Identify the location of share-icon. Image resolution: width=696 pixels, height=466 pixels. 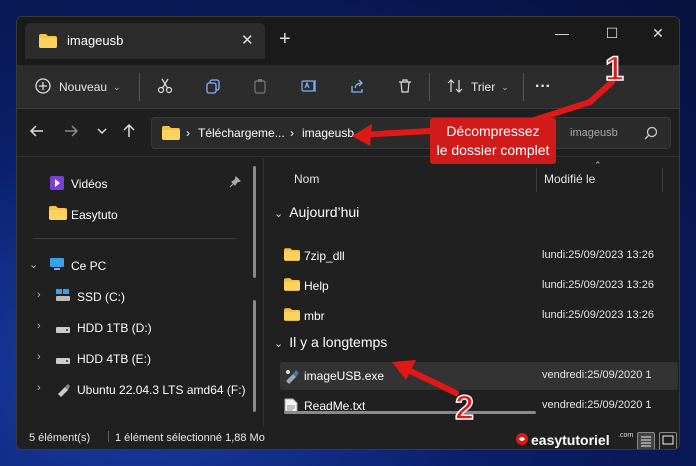
(357, 87).